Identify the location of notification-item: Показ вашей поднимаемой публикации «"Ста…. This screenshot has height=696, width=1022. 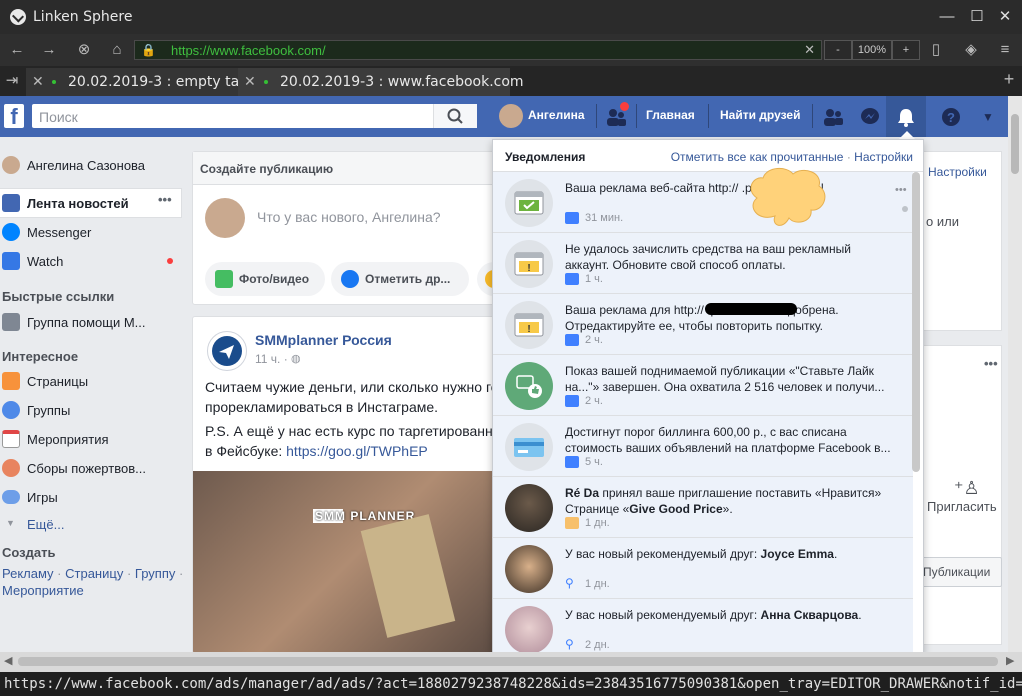
(703, 385).